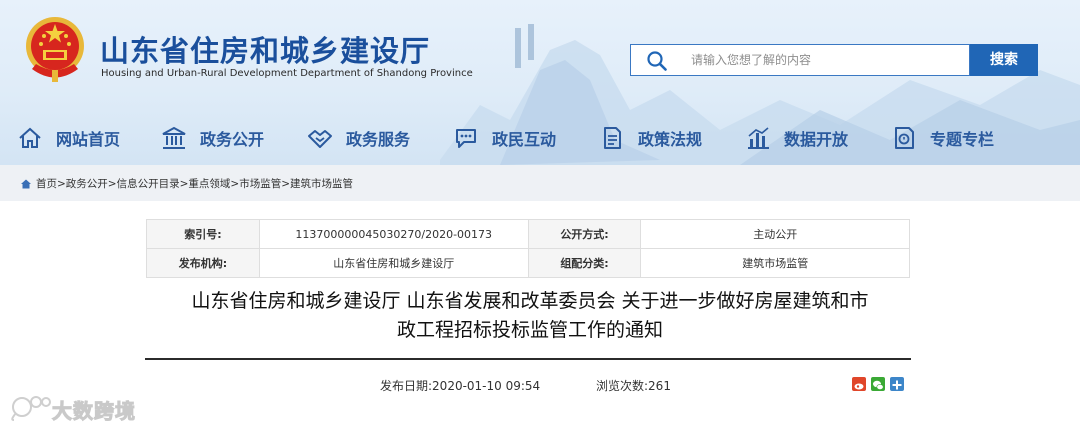 The image size is (1080, 427). Describe the element at coordinates (584, 263) in the screenshot. I see `category-label: 组配分类:` at that location.